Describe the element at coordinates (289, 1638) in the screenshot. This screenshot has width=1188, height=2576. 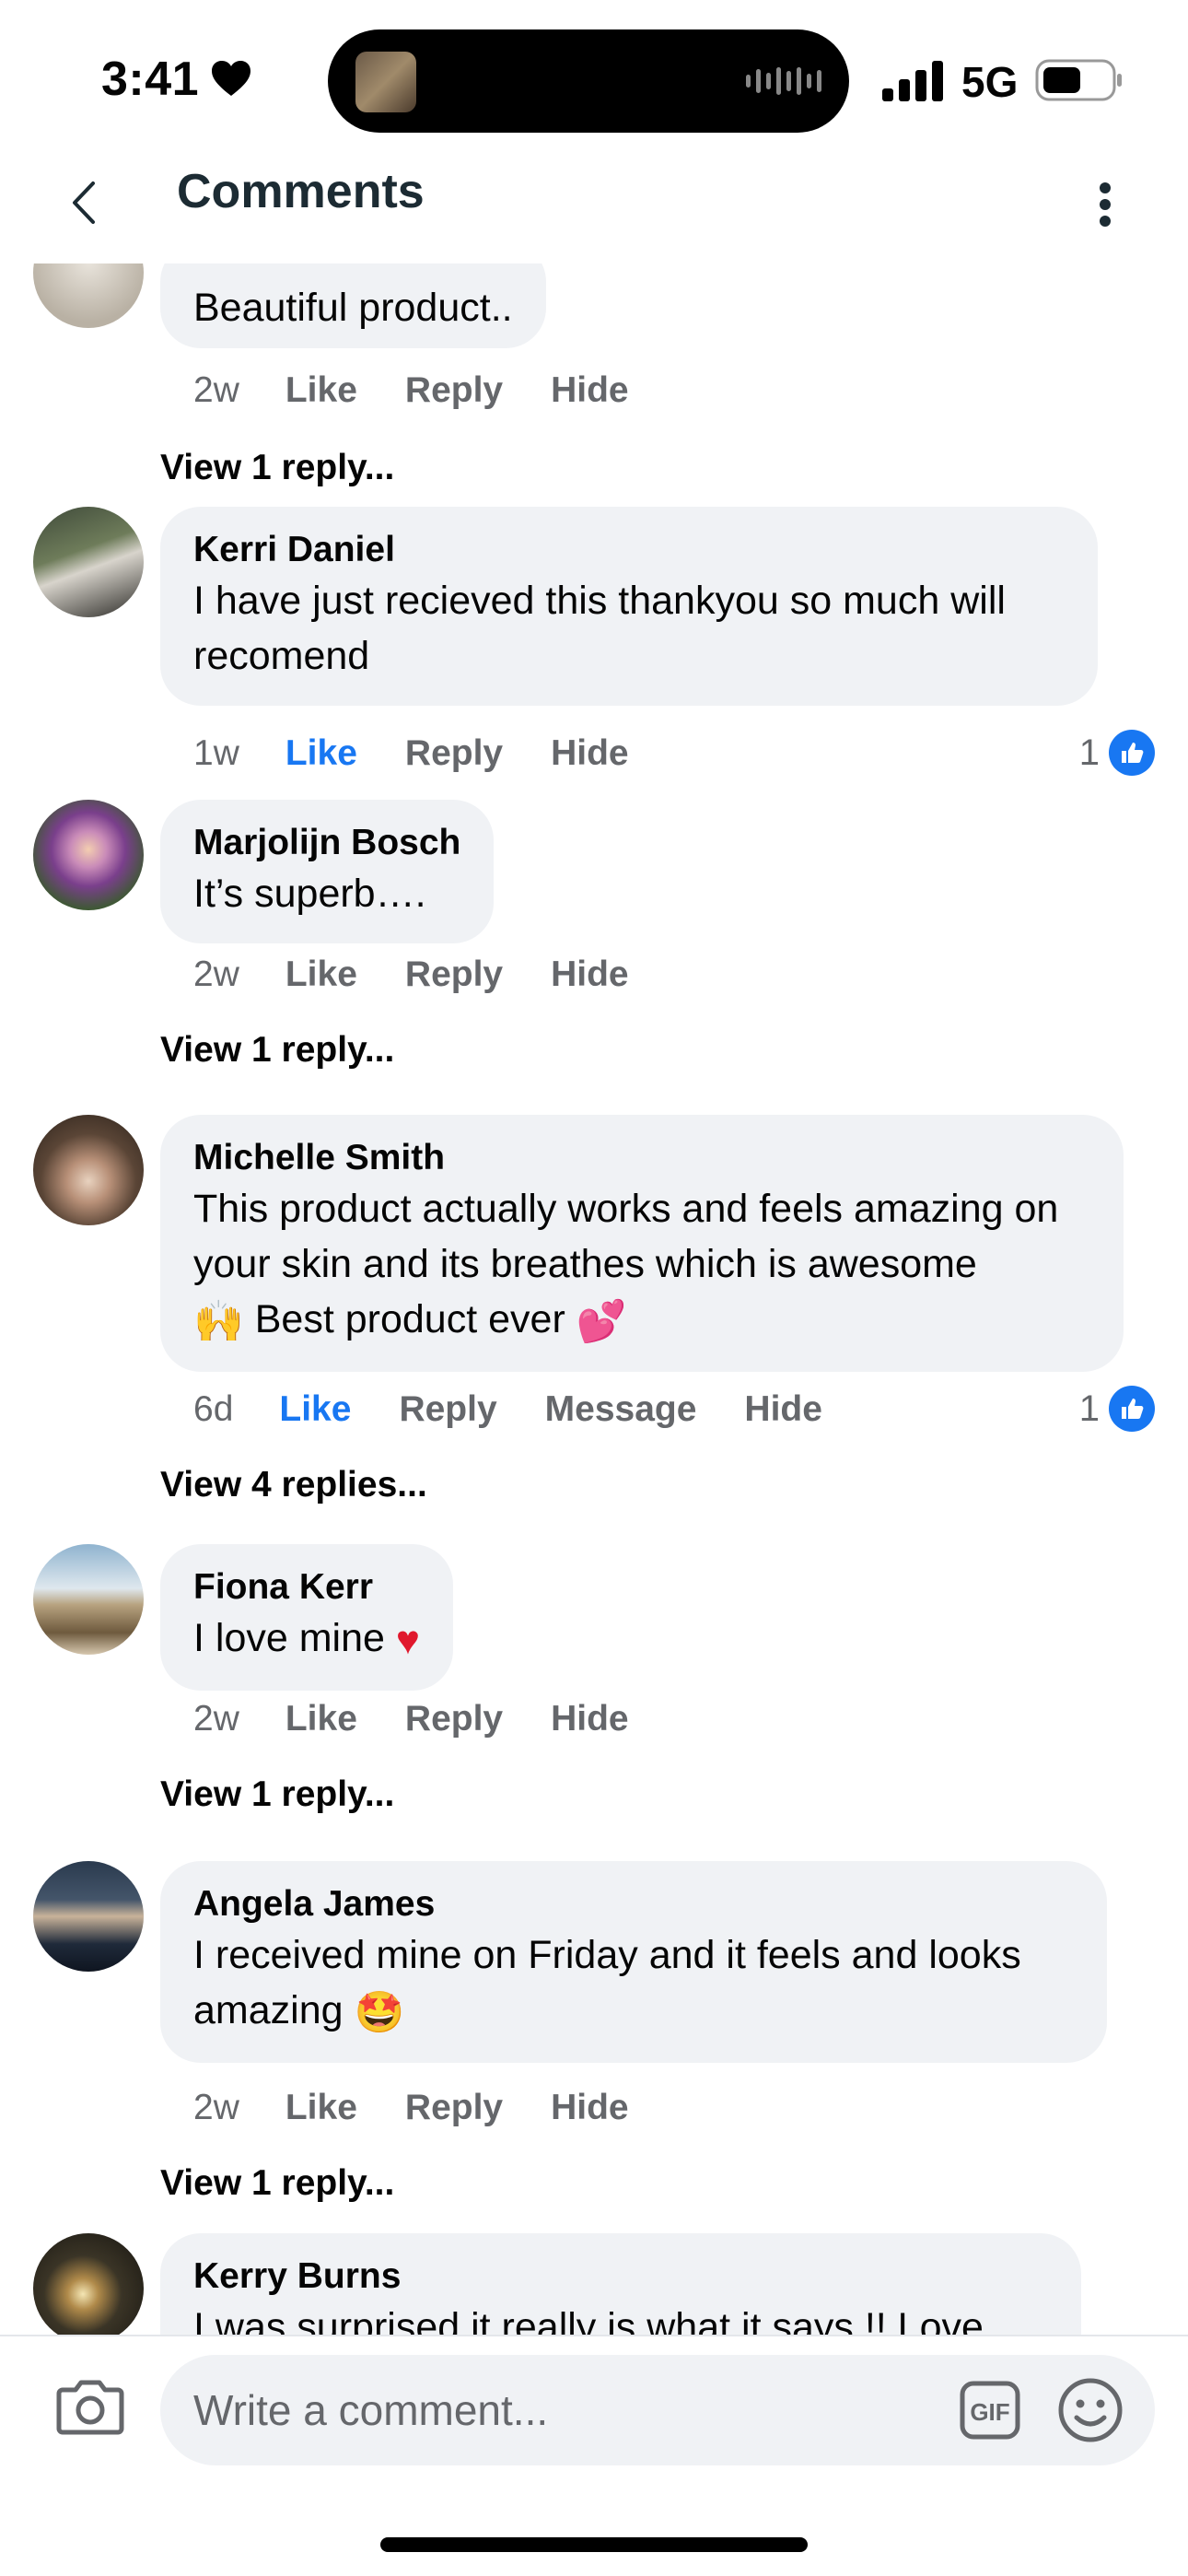
I see `comment-text-part: I love mine` at that location.